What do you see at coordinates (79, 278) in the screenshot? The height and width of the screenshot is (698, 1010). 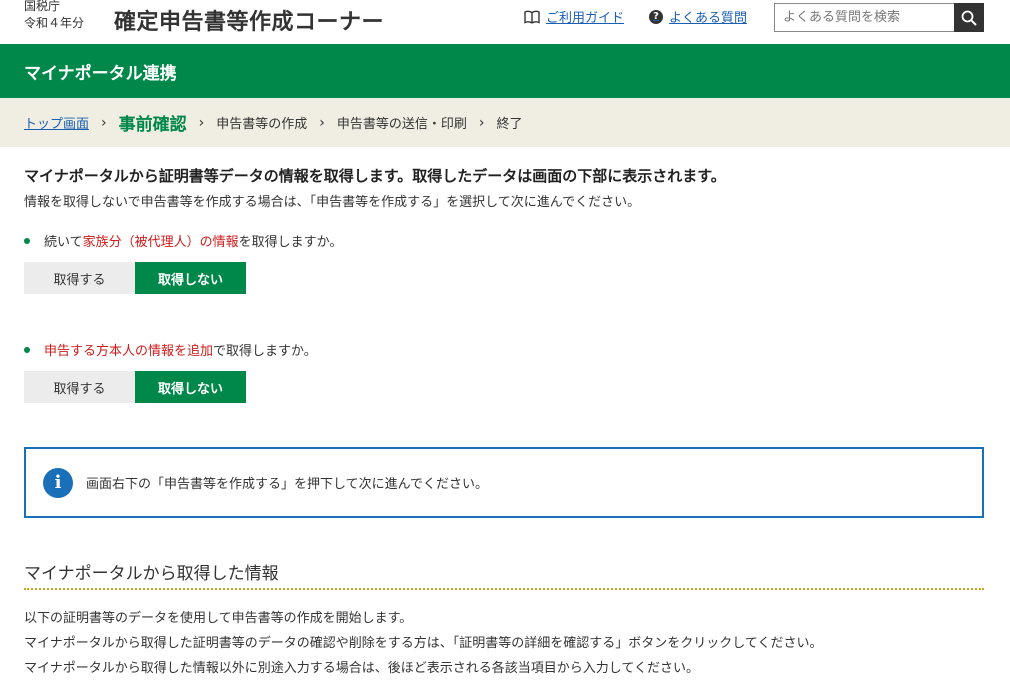 I see `q1-yes-button: 取得する` at bounding box center [79, 278].